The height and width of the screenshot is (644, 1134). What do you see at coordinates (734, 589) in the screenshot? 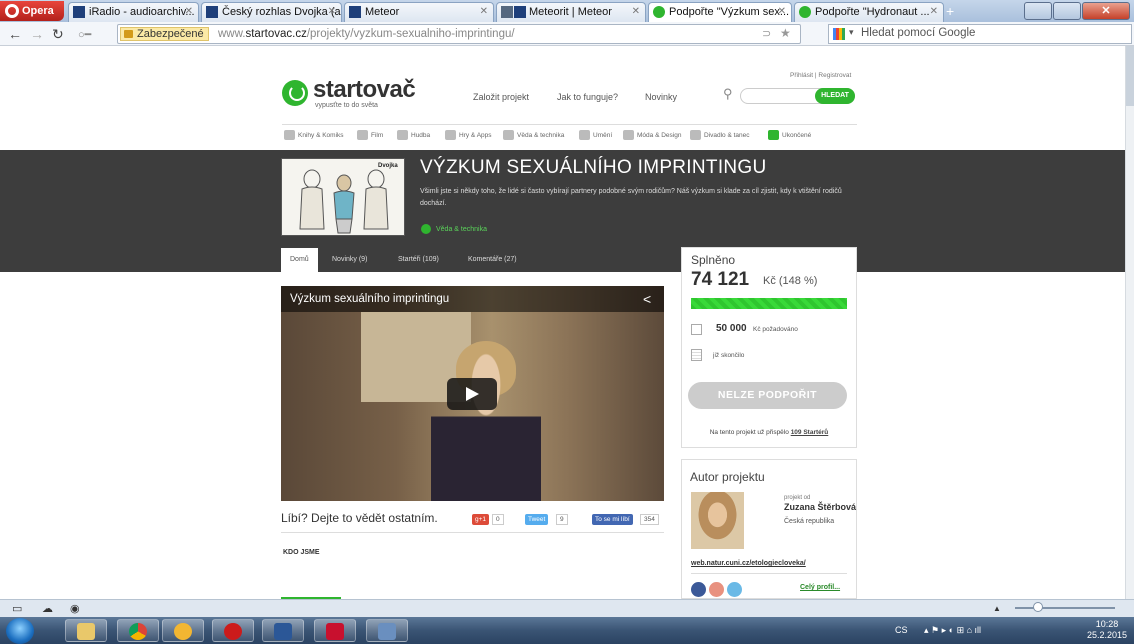
I see `twitter-icon` at bounding box center [734, 589].